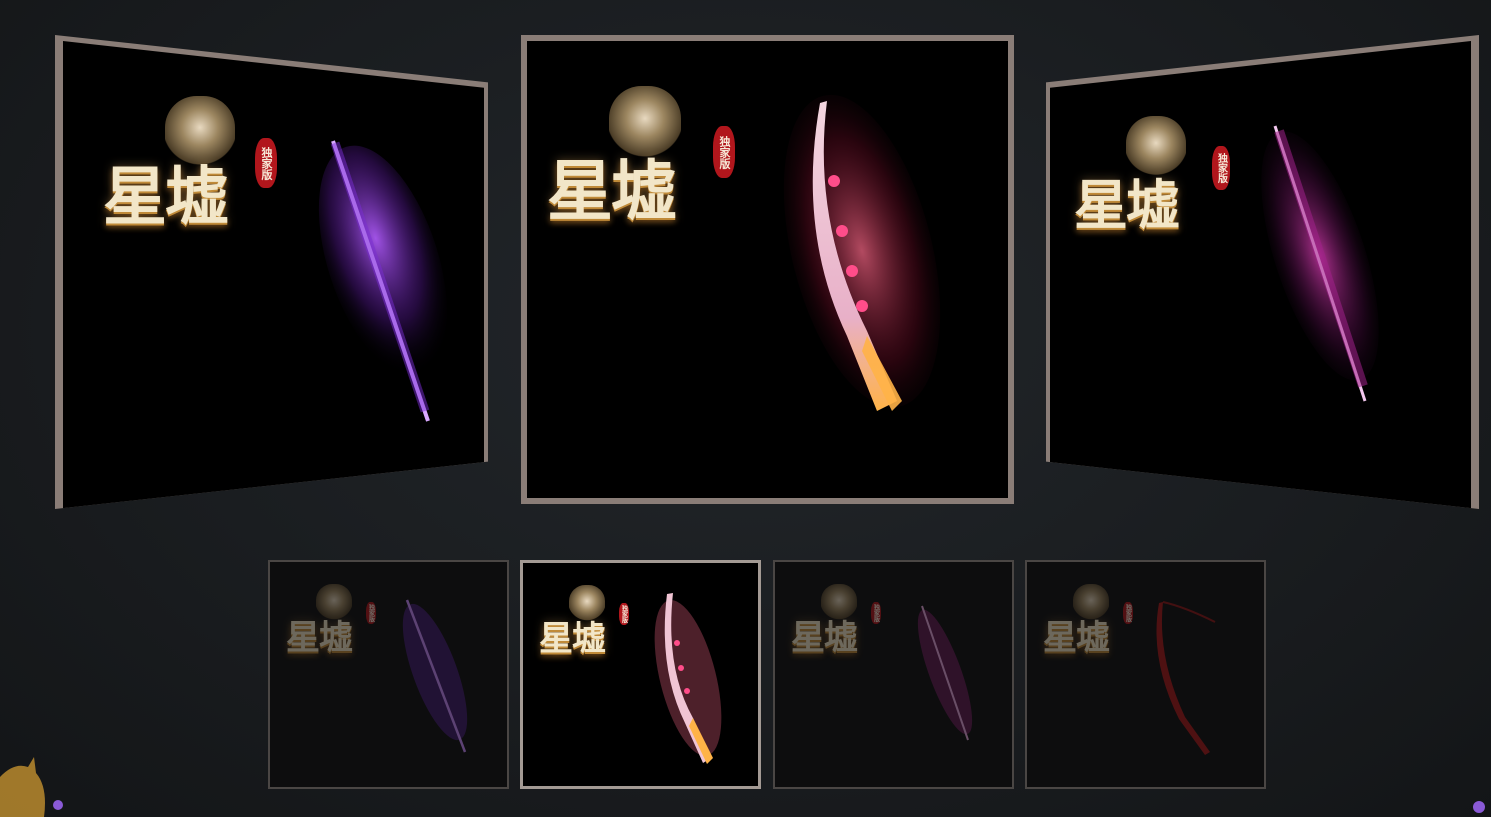 This screenshot has height=817, width=1491. What do you see at coordinates (31, 787) in the screenshot?
I see `character-corner-icon` at bounding box center [31, 787].